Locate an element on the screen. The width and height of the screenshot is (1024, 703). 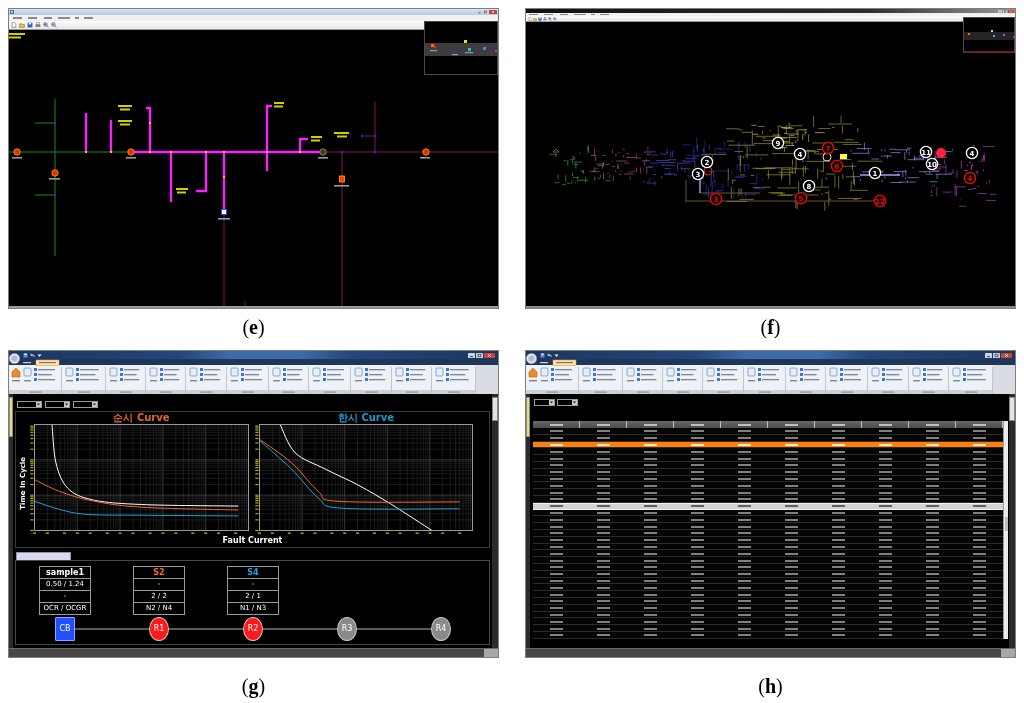
figure-caption: (e) is located at coordinates (253, 327).